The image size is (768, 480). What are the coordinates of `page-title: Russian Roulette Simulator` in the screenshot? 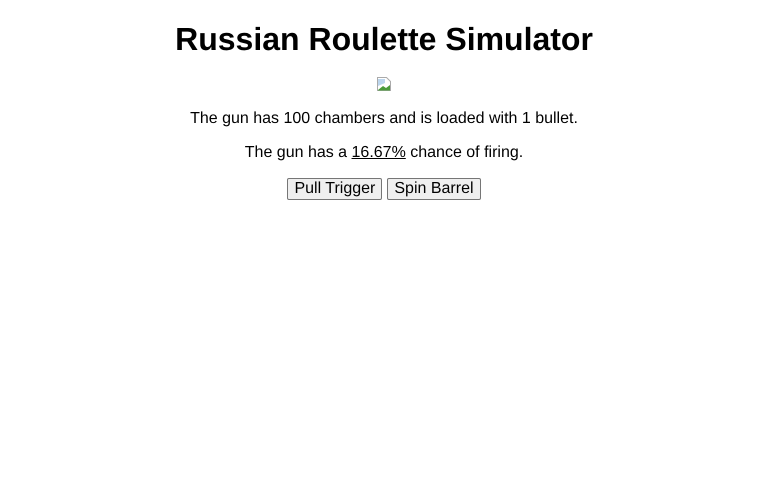 It's located at (384, 39).